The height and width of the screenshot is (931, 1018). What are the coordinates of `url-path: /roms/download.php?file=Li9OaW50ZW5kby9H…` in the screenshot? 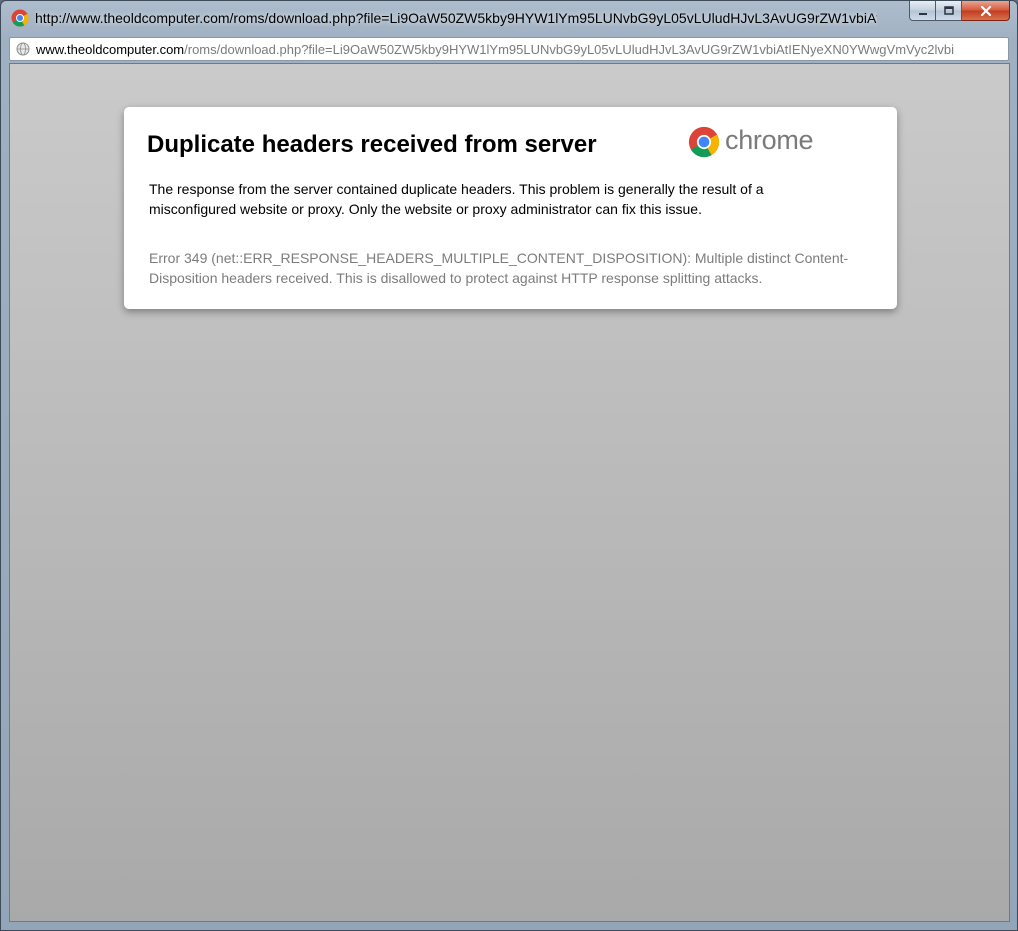 It's located at (569, 49).